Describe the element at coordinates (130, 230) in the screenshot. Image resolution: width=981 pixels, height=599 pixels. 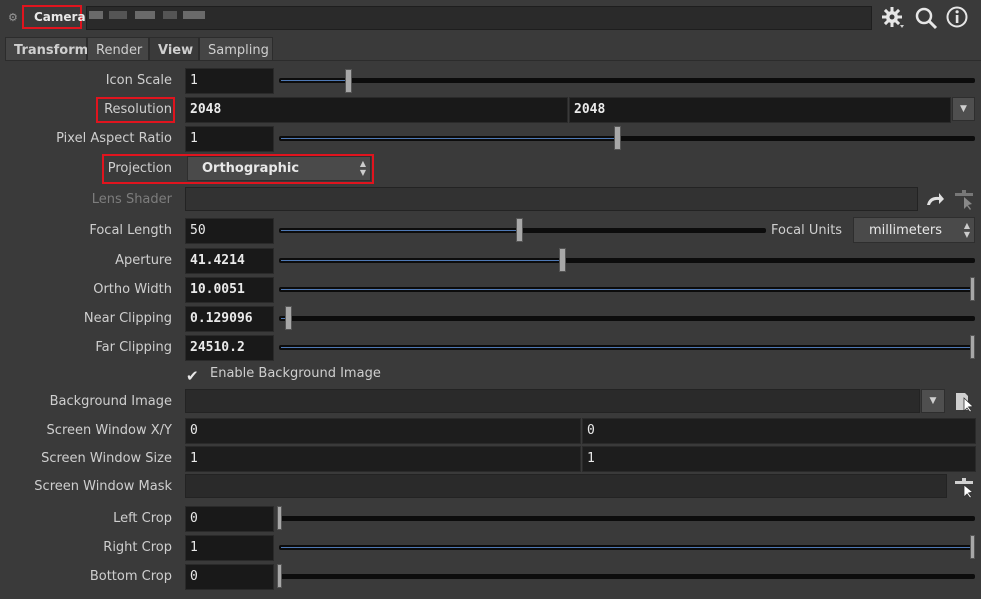
I see `focal-length-label: Focal Length` at that location.